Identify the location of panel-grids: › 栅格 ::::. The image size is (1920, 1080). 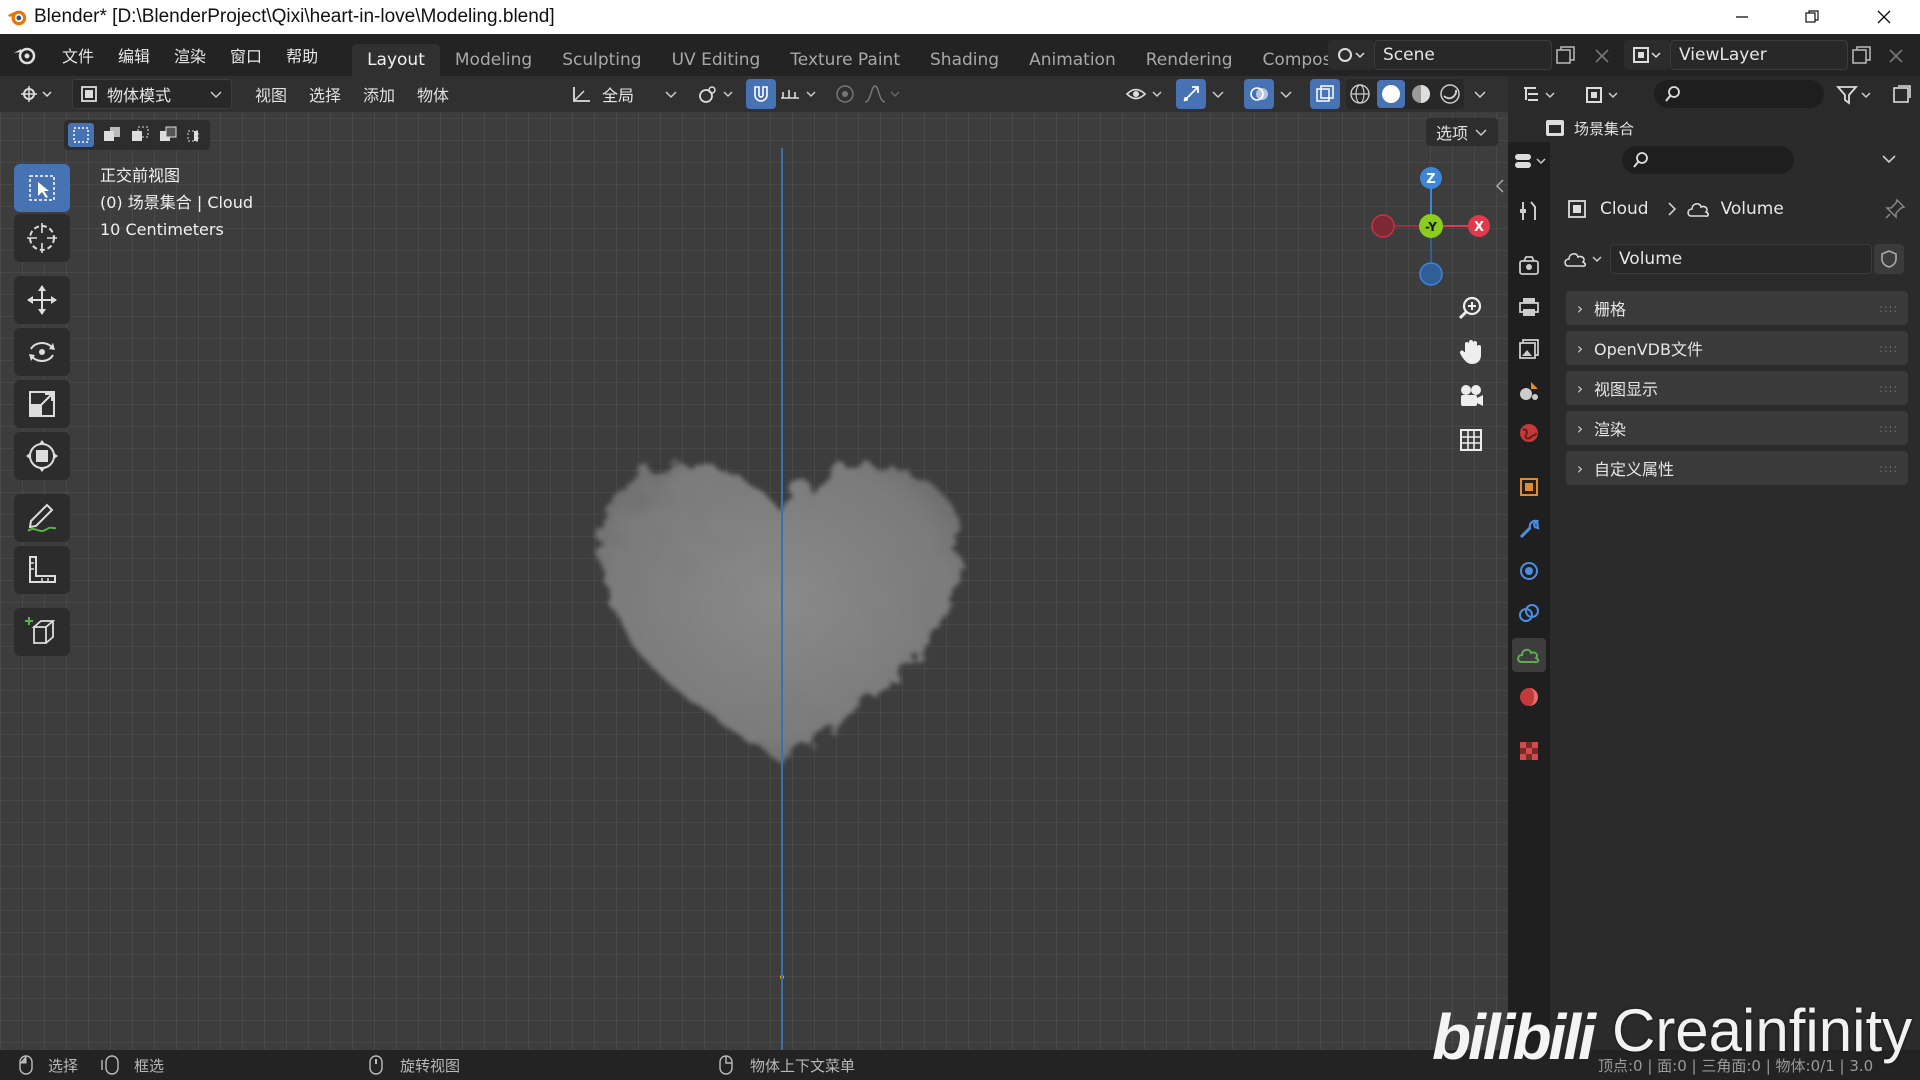
(1737, 308).